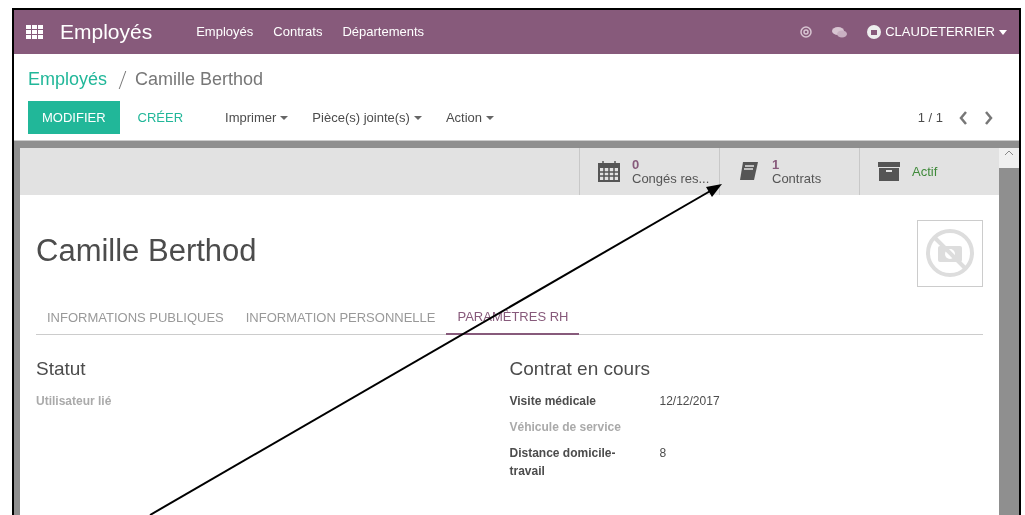  Describe the element at coordinates (340, 317) in the screenshot. I see `tab: INFORMATION PERSONNELLE` at that location.